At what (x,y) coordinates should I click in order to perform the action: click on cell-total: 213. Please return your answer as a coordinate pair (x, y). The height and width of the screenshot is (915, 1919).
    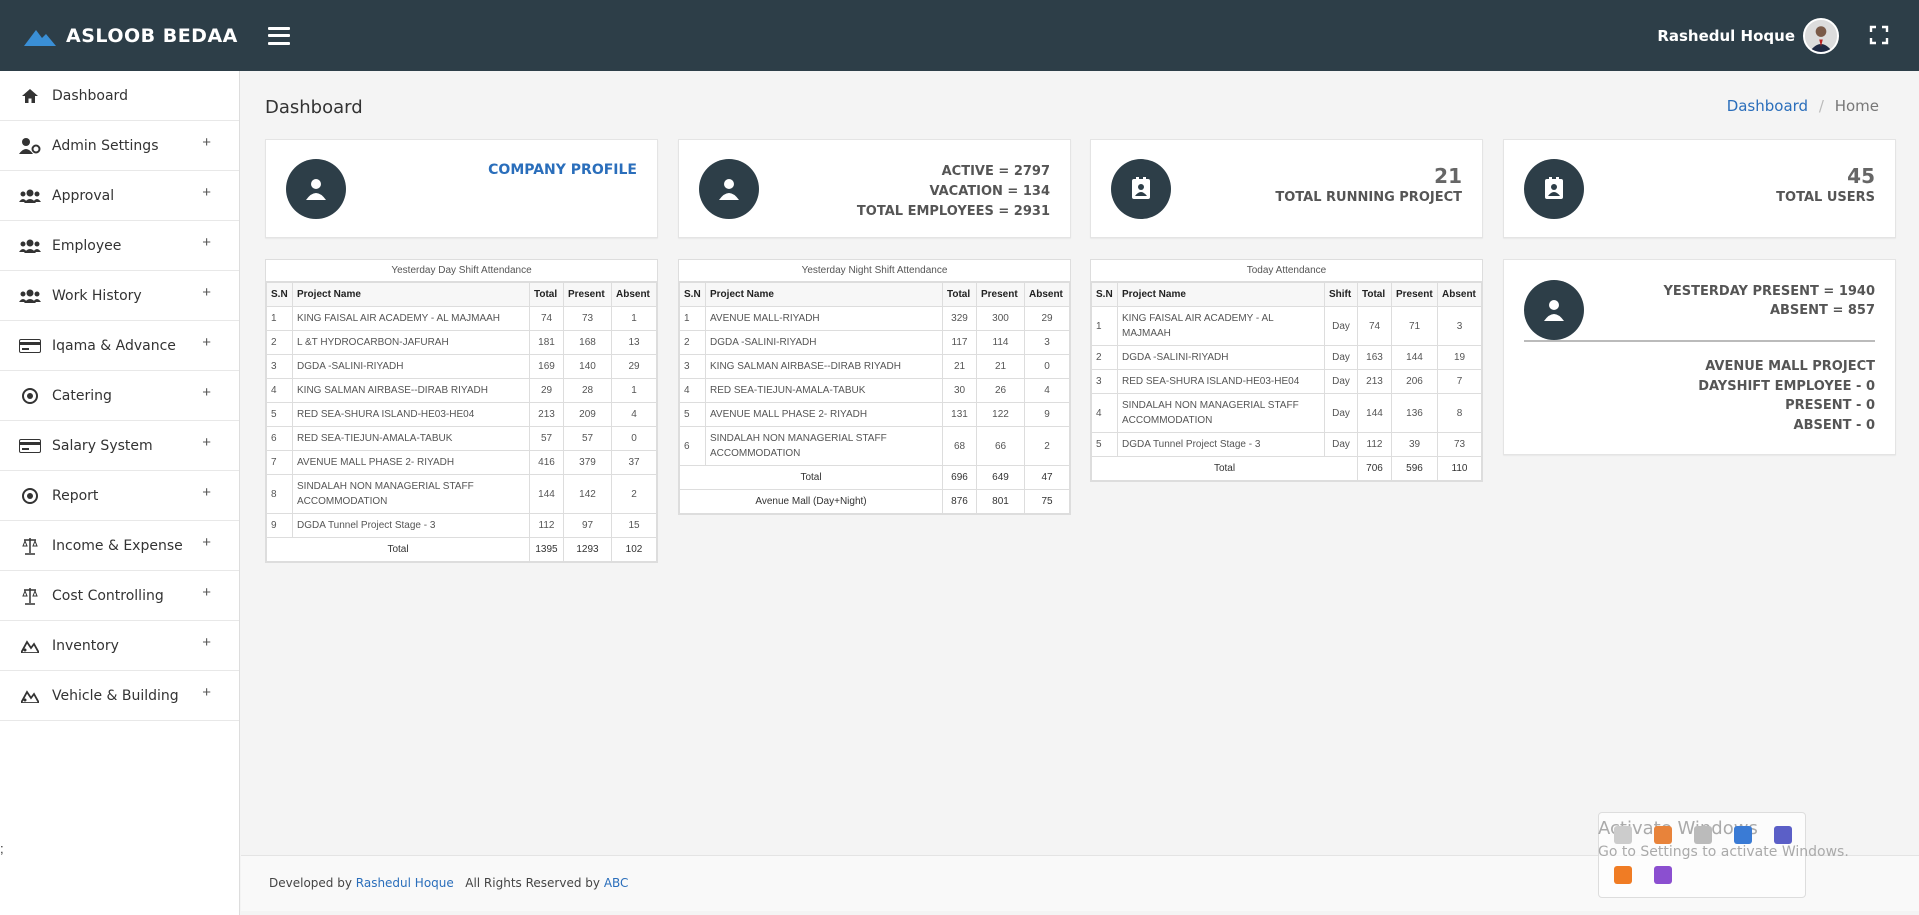
    Looking at the image, I should click on (546, 414).